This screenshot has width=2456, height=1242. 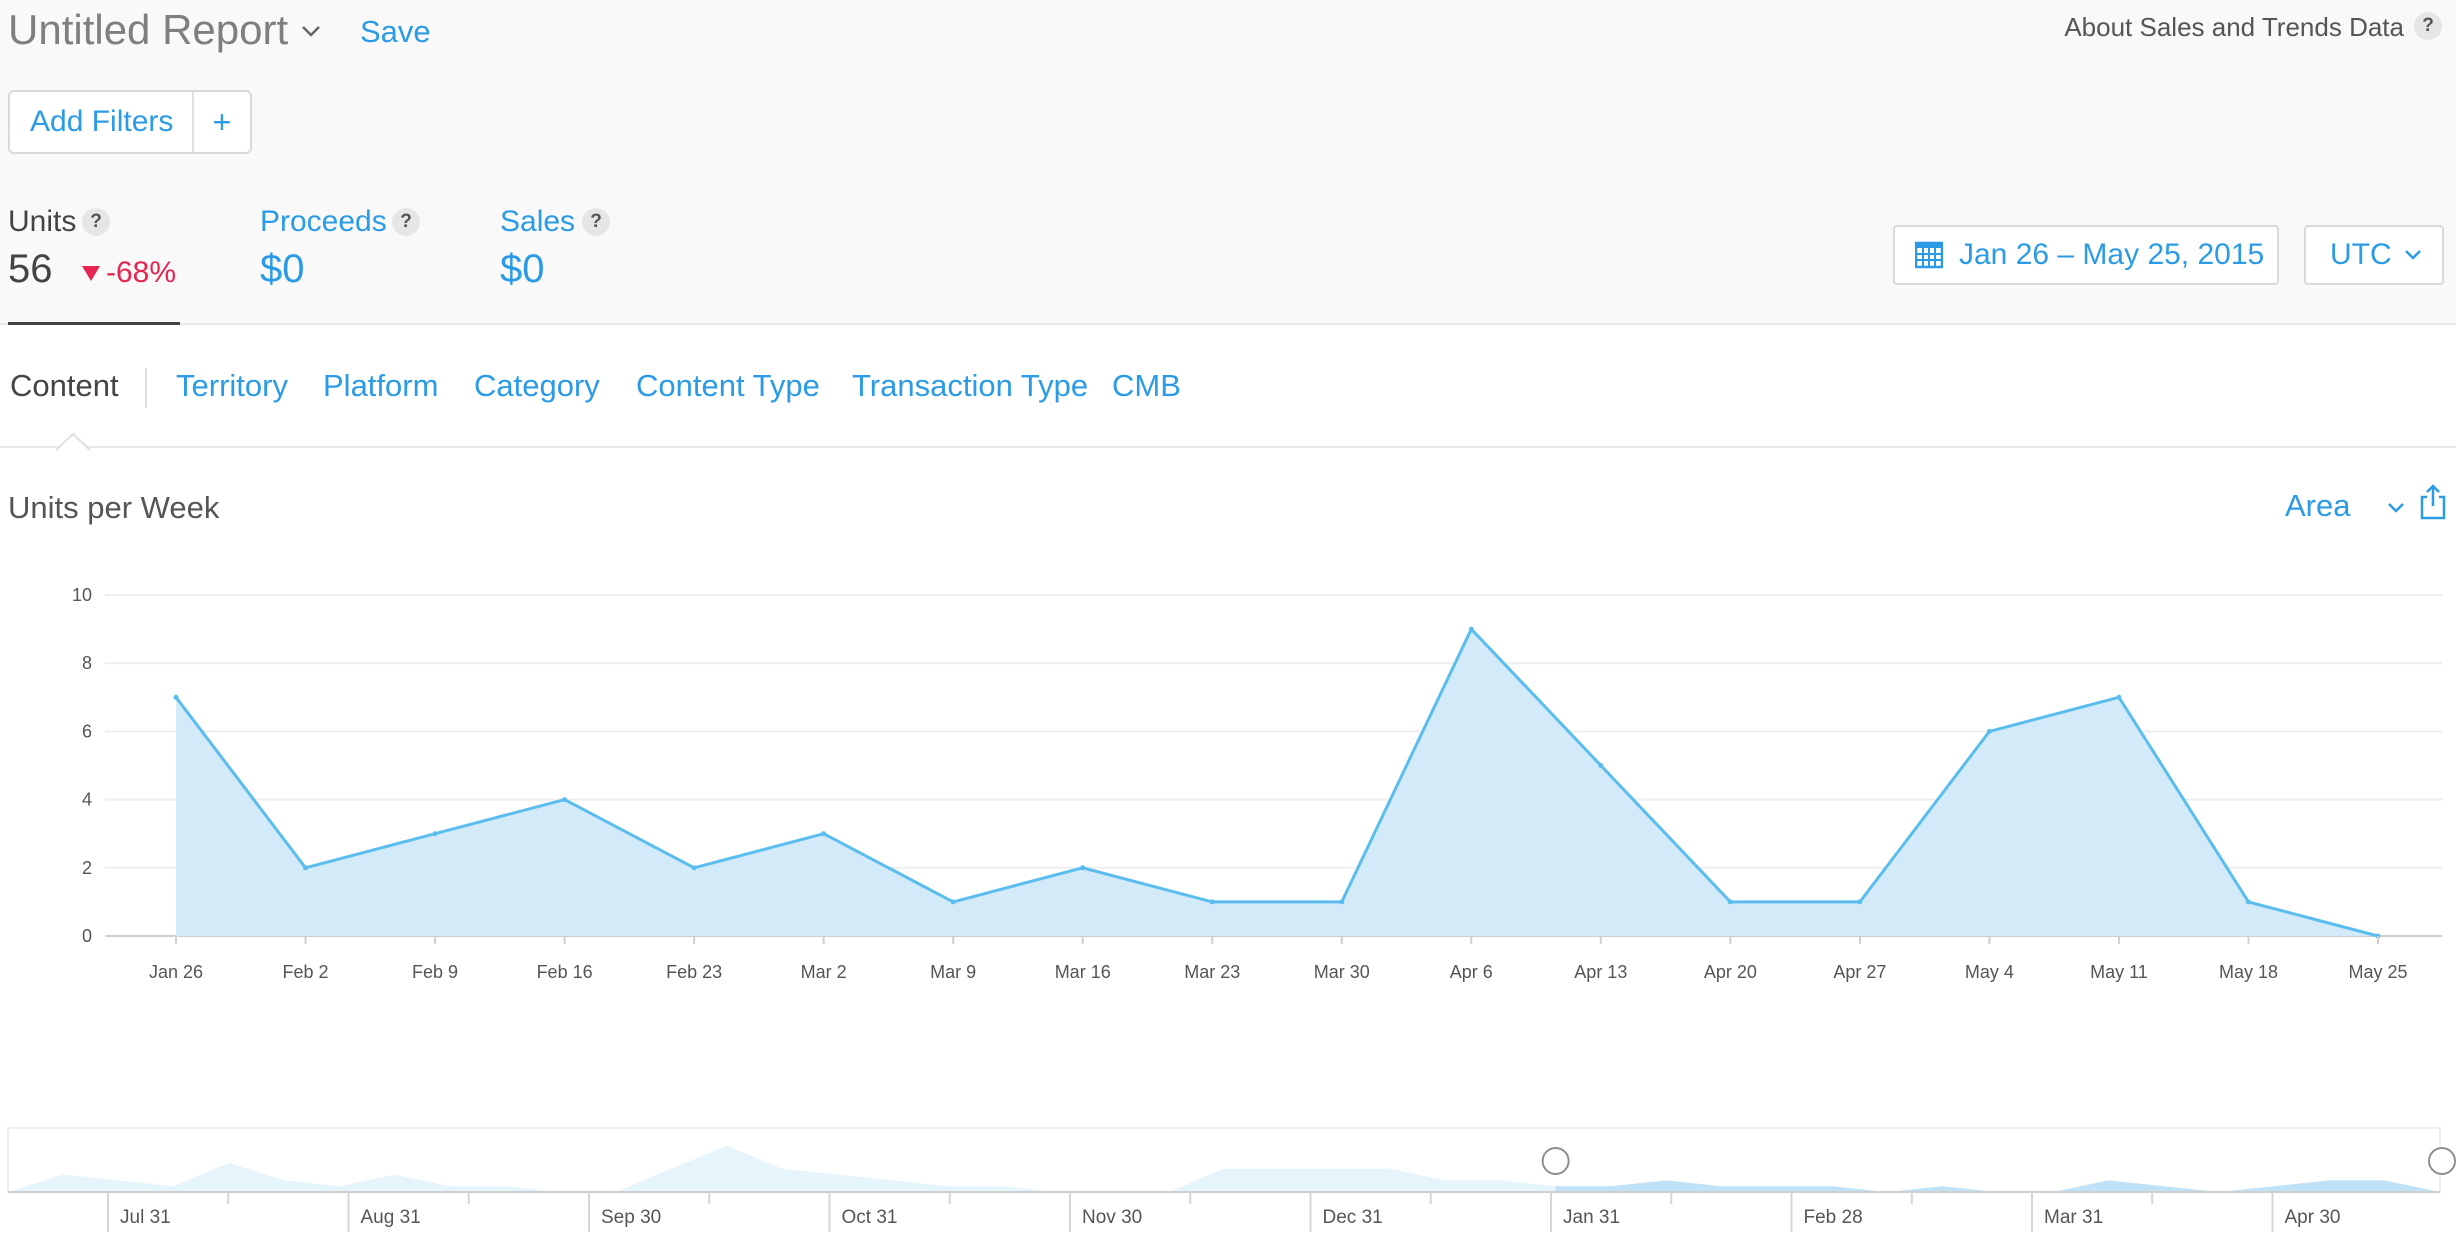 What do you see at coordinates (114, 507) in the screenshot?
I see `chart-title: Units per Week` at bounding box center [114, 507].